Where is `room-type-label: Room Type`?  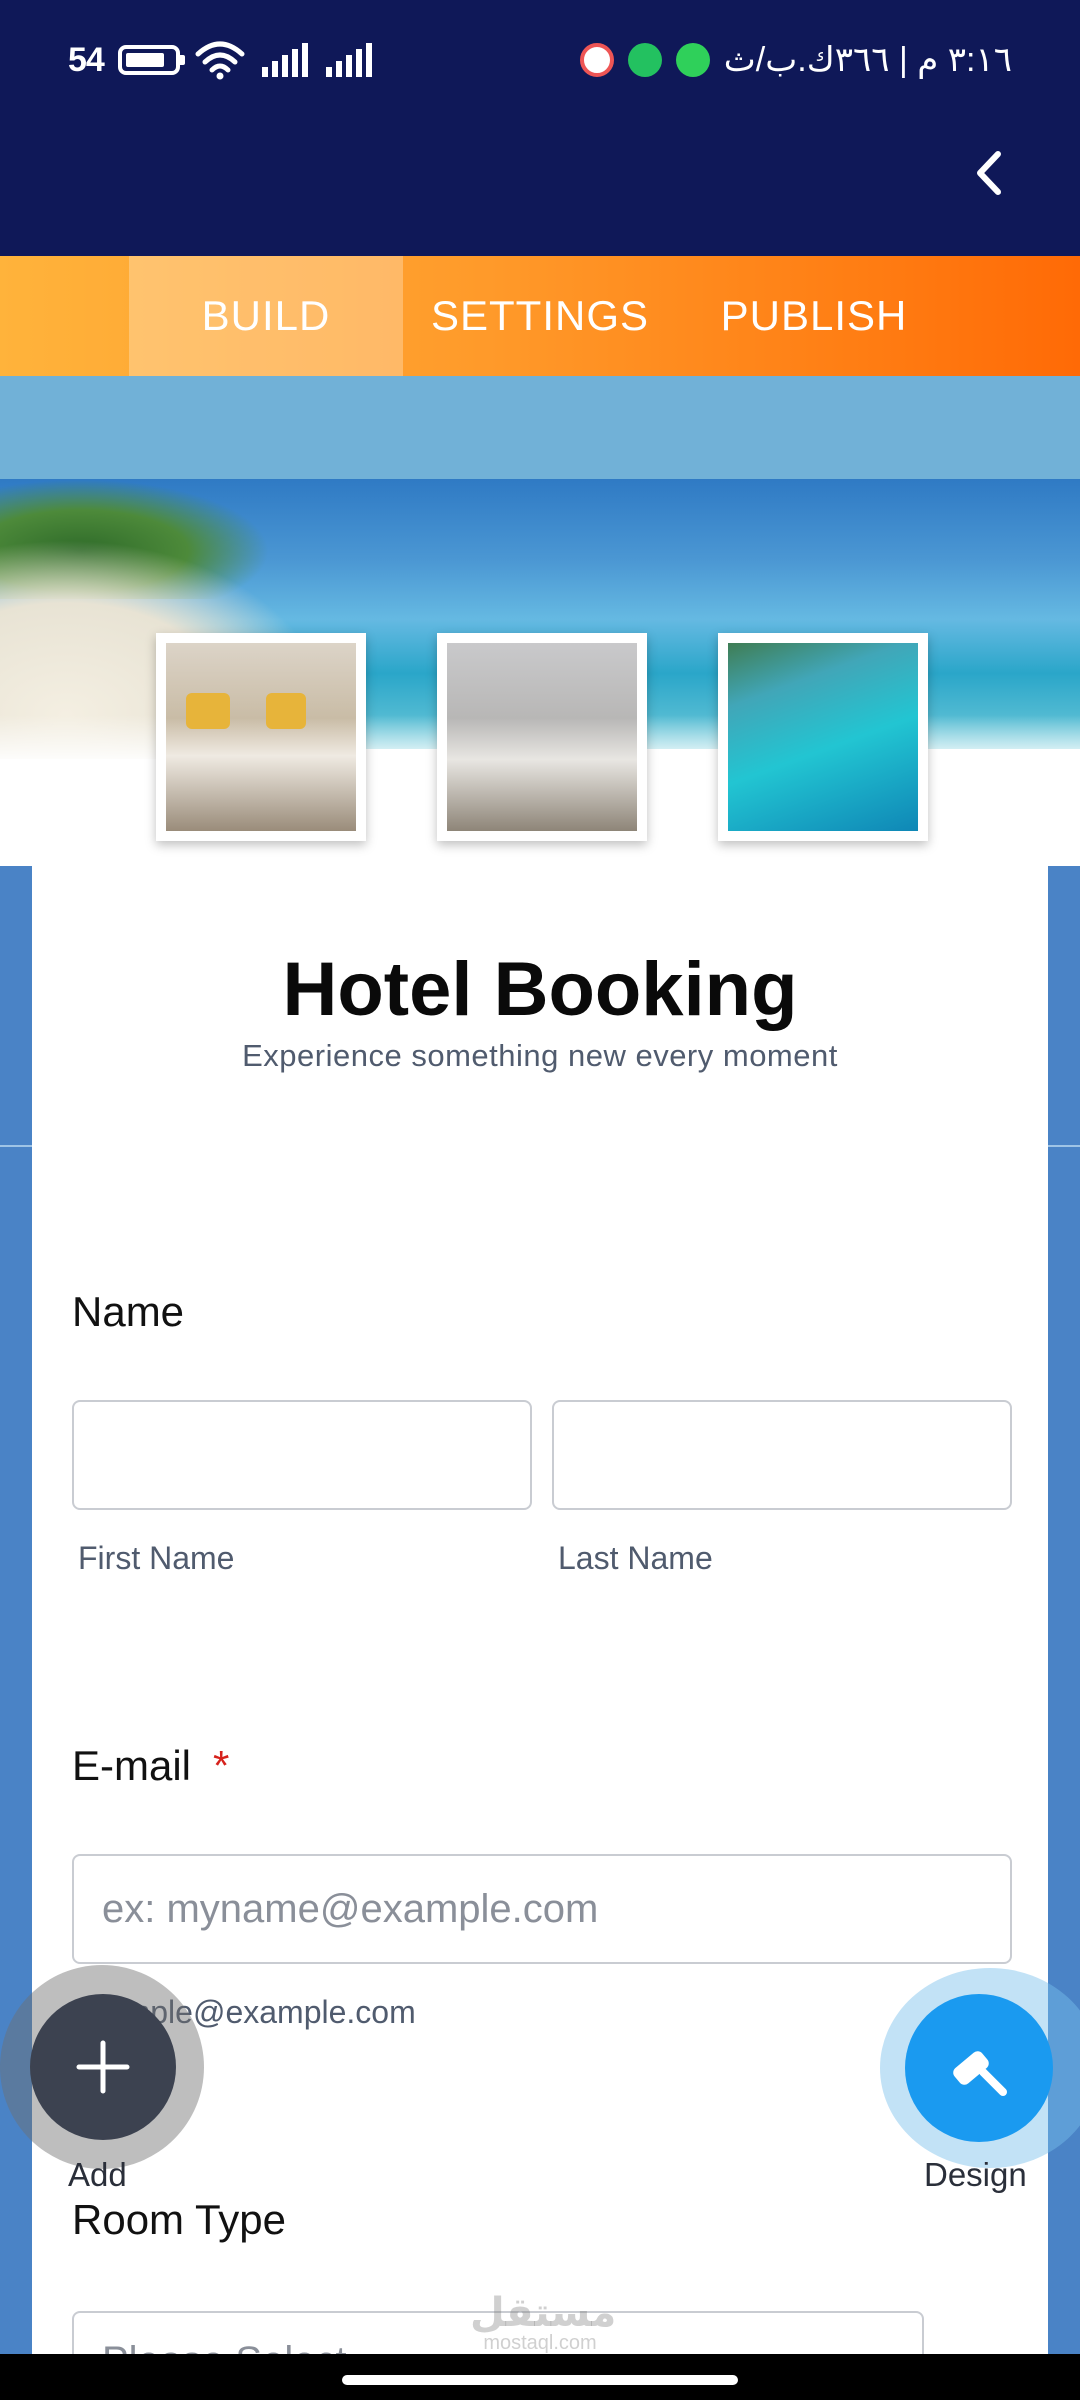
room-type-label: Room Type is located at coordinates (179, 2220).